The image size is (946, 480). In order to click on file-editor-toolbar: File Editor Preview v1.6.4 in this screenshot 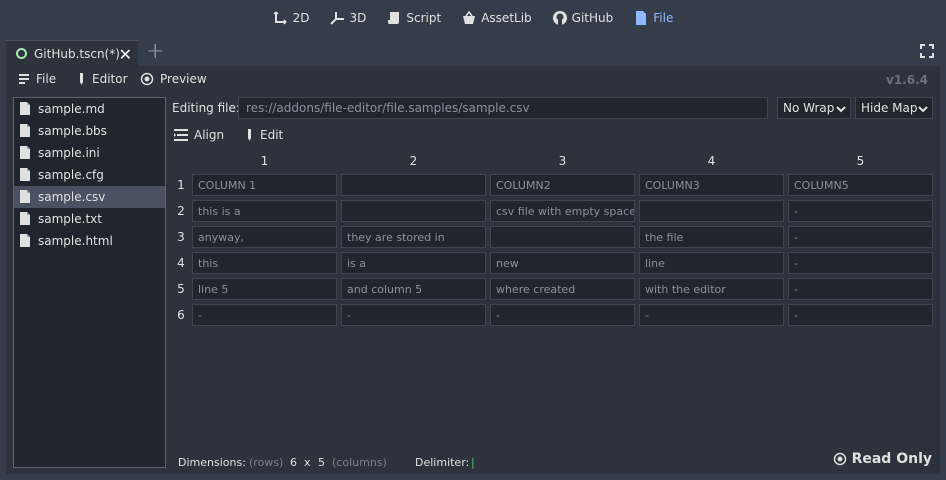, I will do `click(473, 80)`.